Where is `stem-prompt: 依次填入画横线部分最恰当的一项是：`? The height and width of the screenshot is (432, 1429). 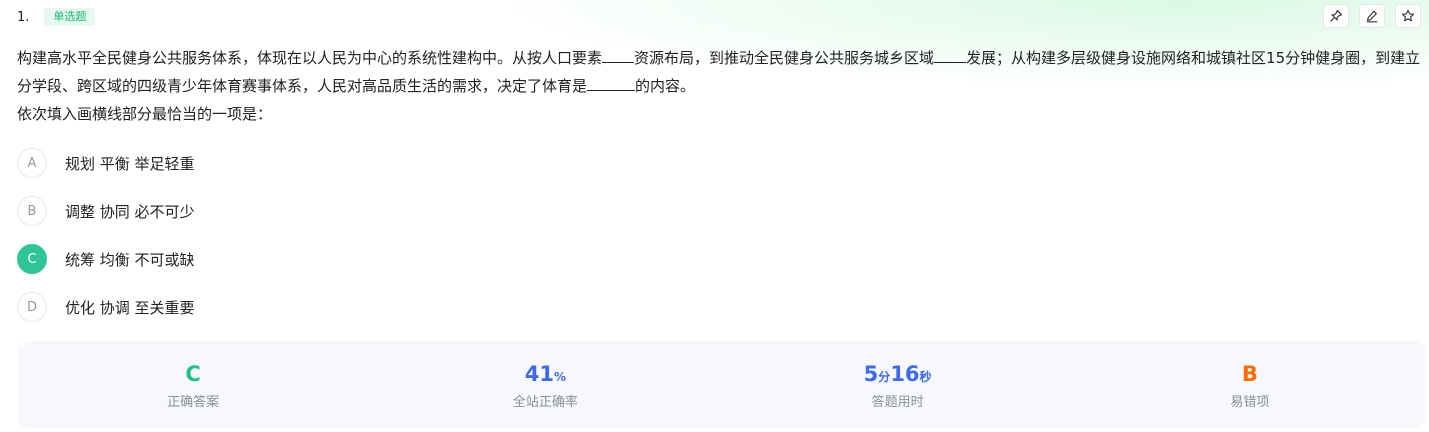 stem-prompt: 依次填入画横线部分最恰当的一项是： is located at coordinates (145, 114).